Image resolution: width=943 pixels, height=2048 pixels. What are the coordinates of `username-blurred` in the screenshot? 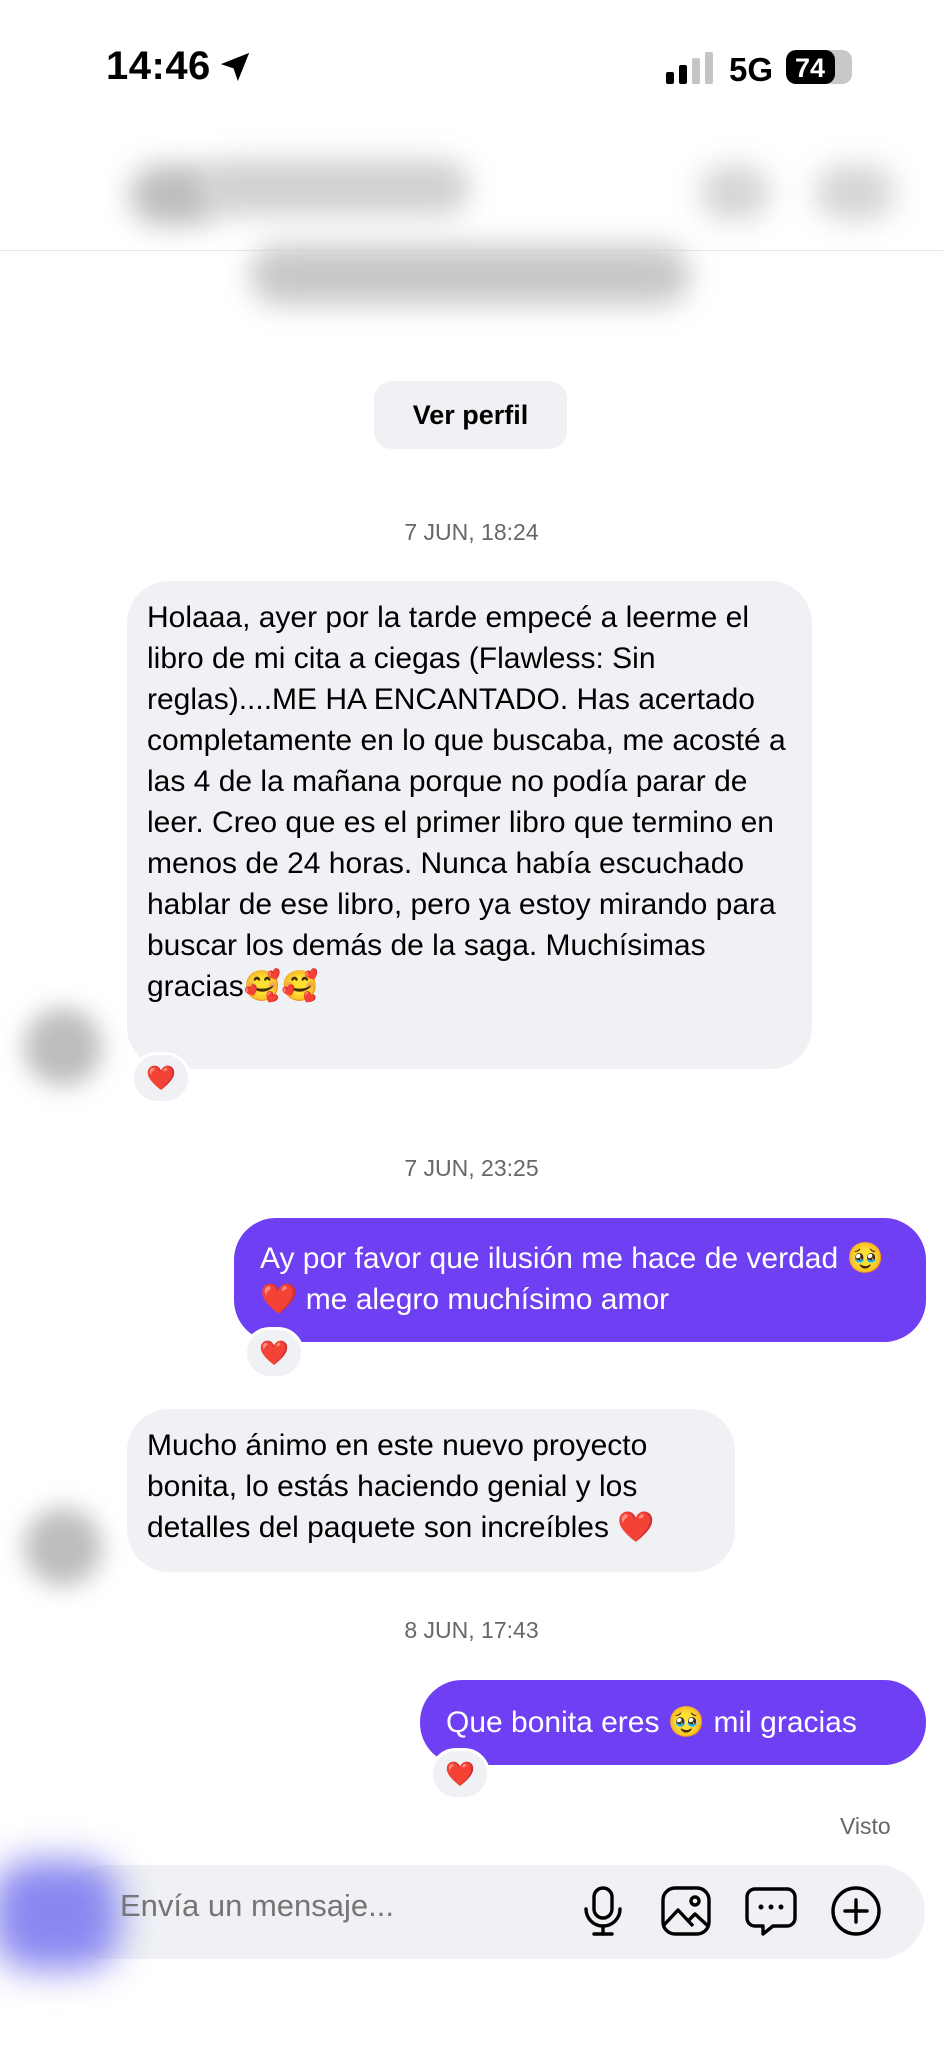 It's located at (335, 187).